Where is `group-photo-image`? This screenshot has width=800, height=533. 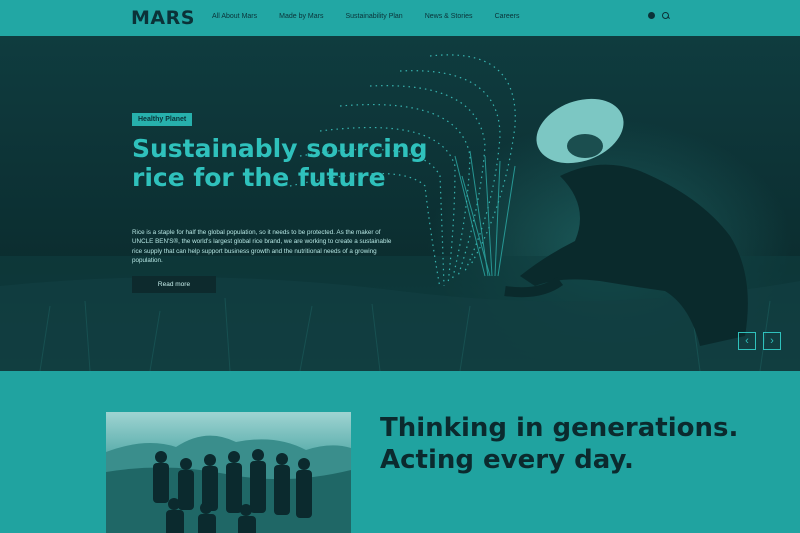 group-photo-image is located at coordinates (228, 484).